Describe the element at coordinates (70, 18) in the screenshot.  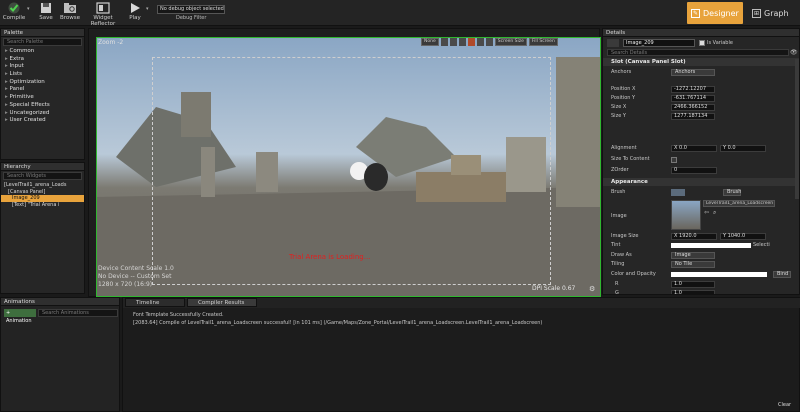
I see `browse-label: Browse` at that location.